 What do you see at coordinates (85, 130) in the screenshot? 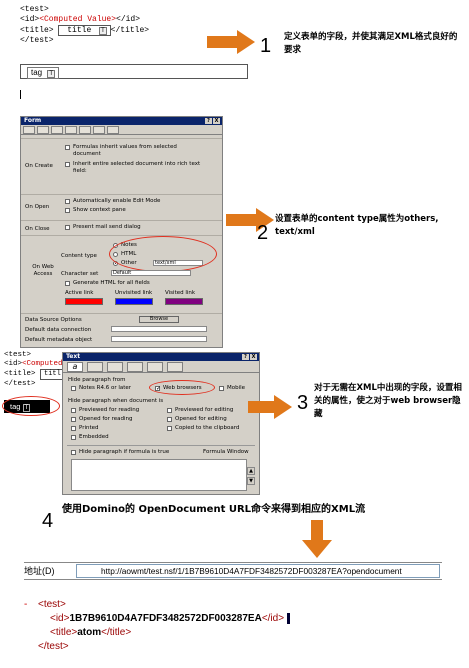
I see `tab-header` at bounding box center [85, 130].